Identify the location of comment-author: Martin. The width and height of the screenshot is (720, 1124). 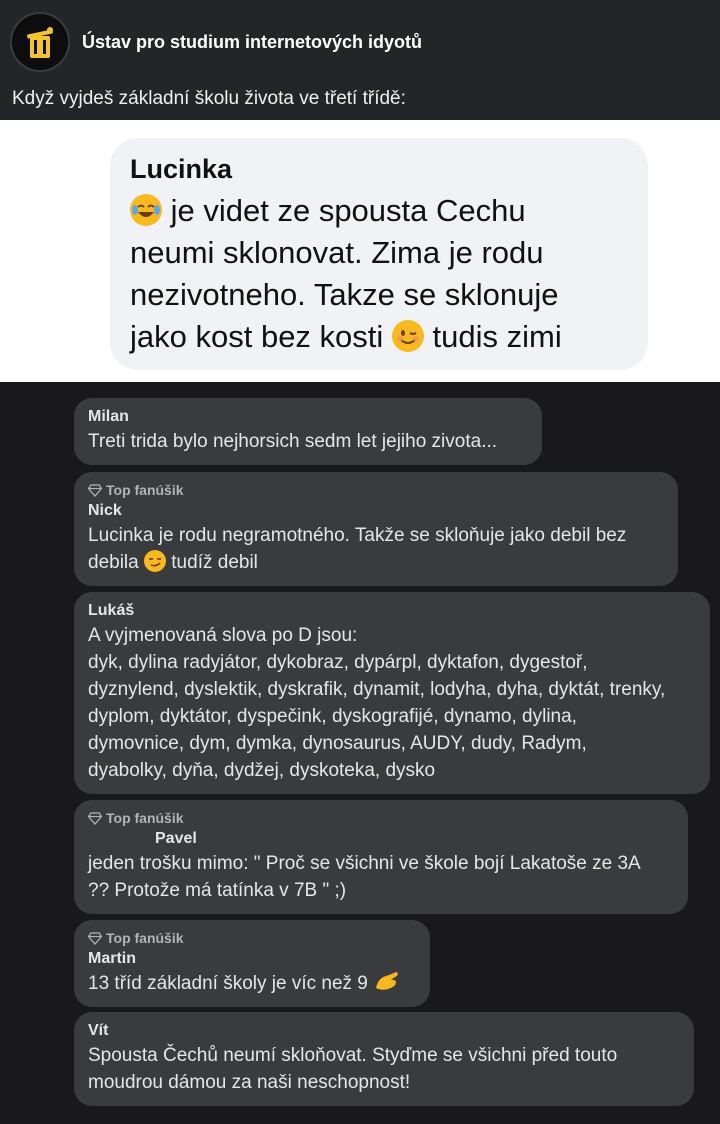
(252, 959).